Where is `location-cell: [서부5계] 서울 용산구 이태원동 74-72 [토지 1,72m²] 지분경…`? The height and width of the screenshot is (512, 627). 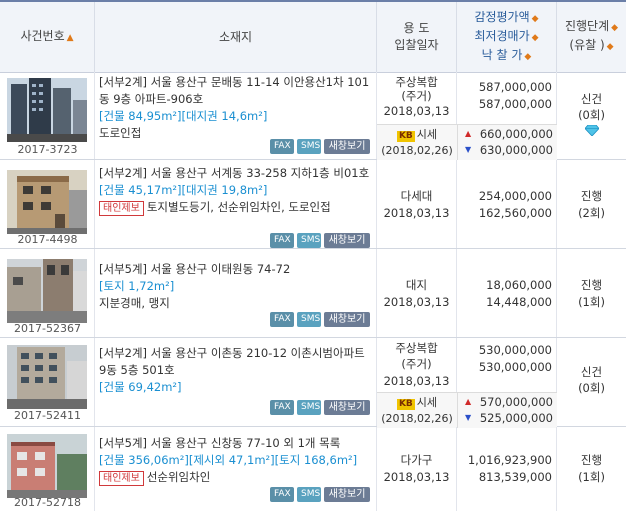 location-cell: [서부5계] 서울 용산구 이태원동 74-72 [토지 1,72m²] 지분경… is located at coordinates (236, 293).